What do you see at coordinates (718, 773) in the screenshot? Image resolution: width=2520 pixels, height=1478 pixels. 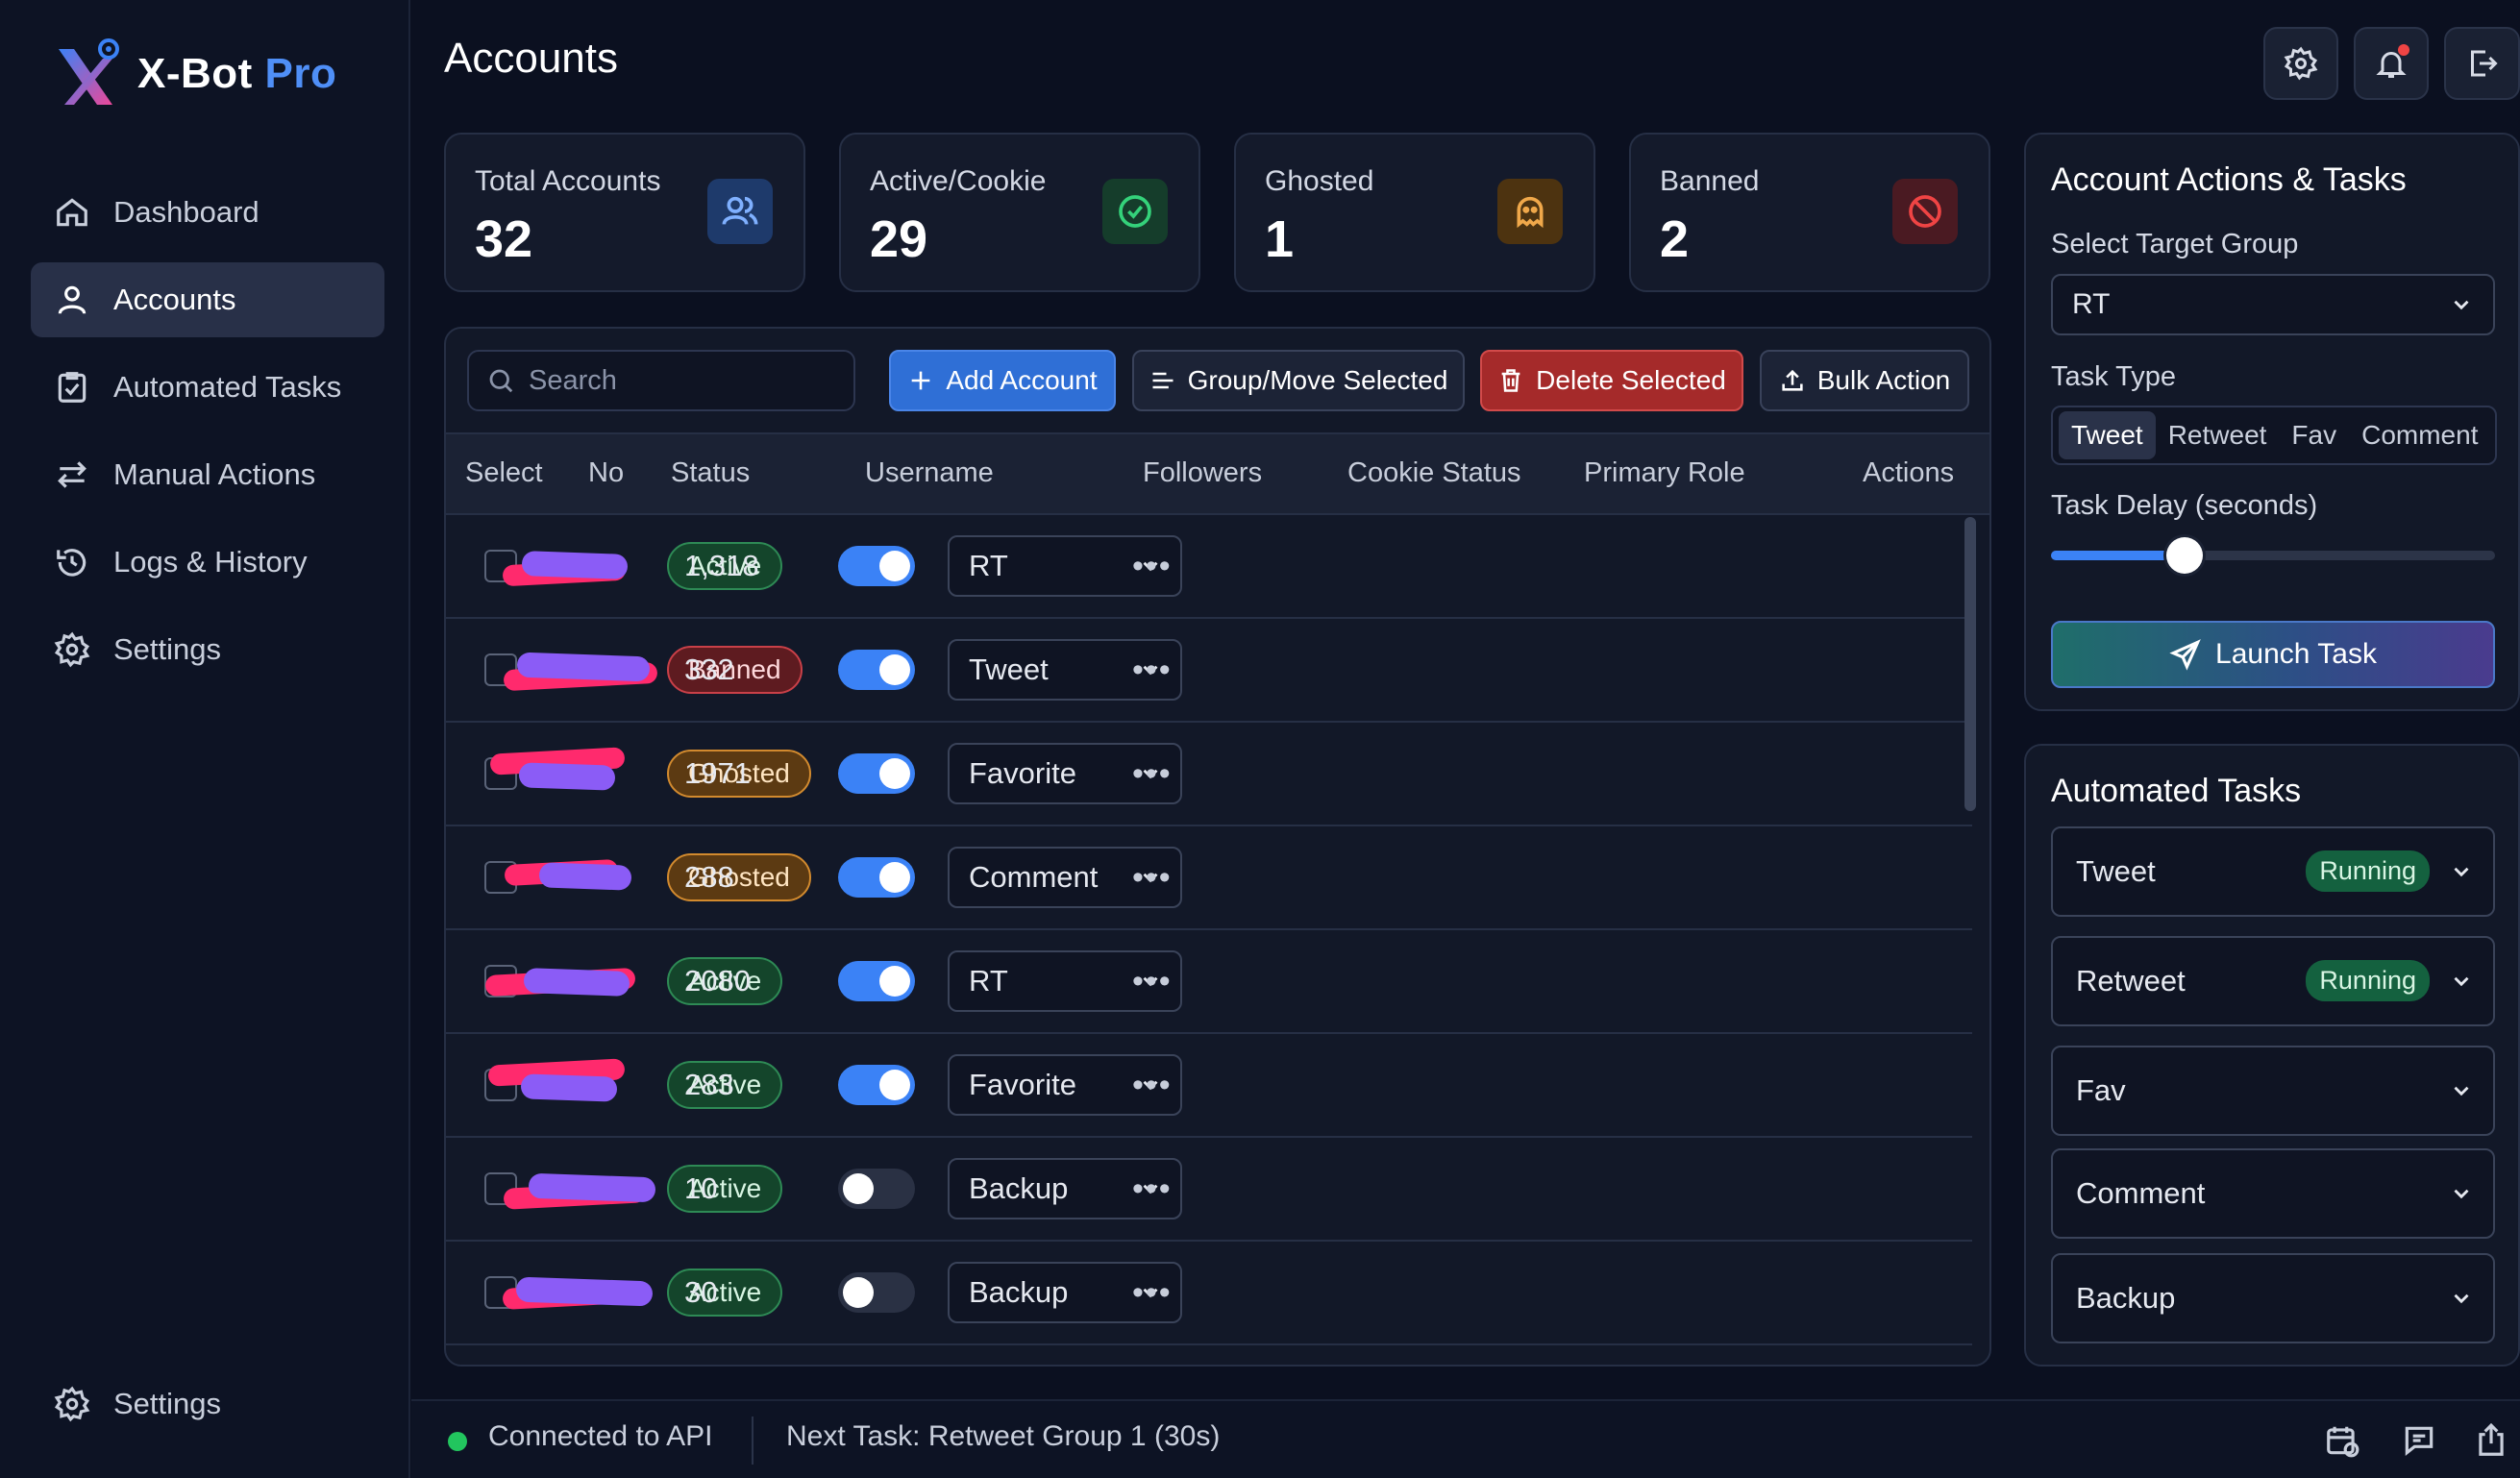 I see `followers-count: 1971` at bounding box center [718, 773].